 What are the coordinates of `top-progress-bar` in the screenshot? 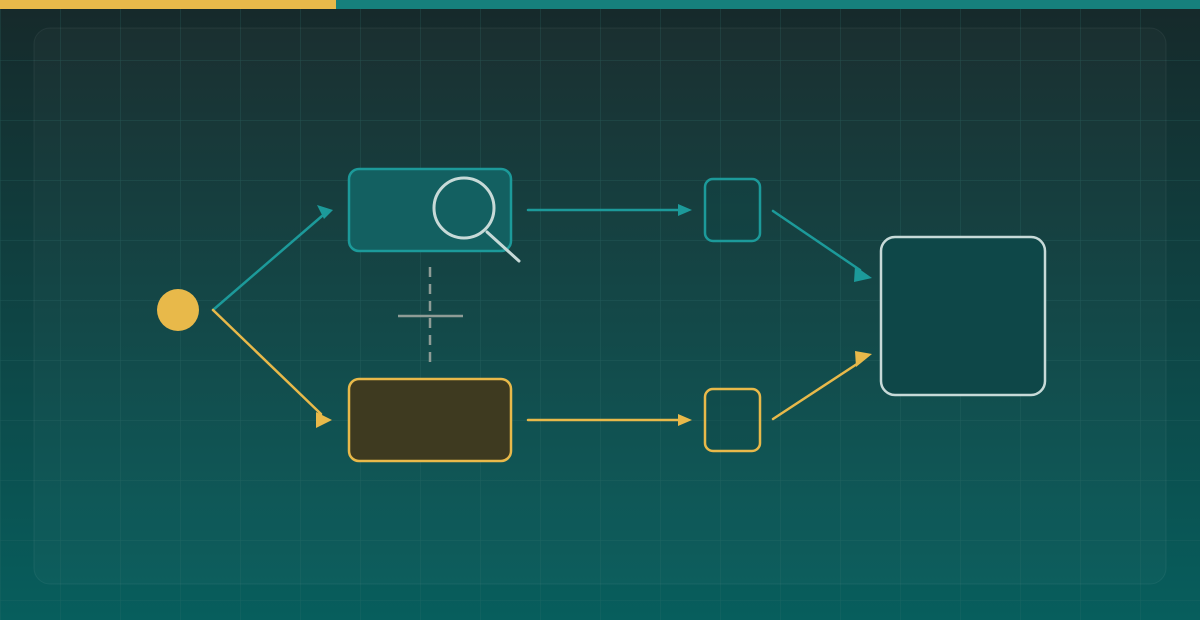 It's located at (600, 4).